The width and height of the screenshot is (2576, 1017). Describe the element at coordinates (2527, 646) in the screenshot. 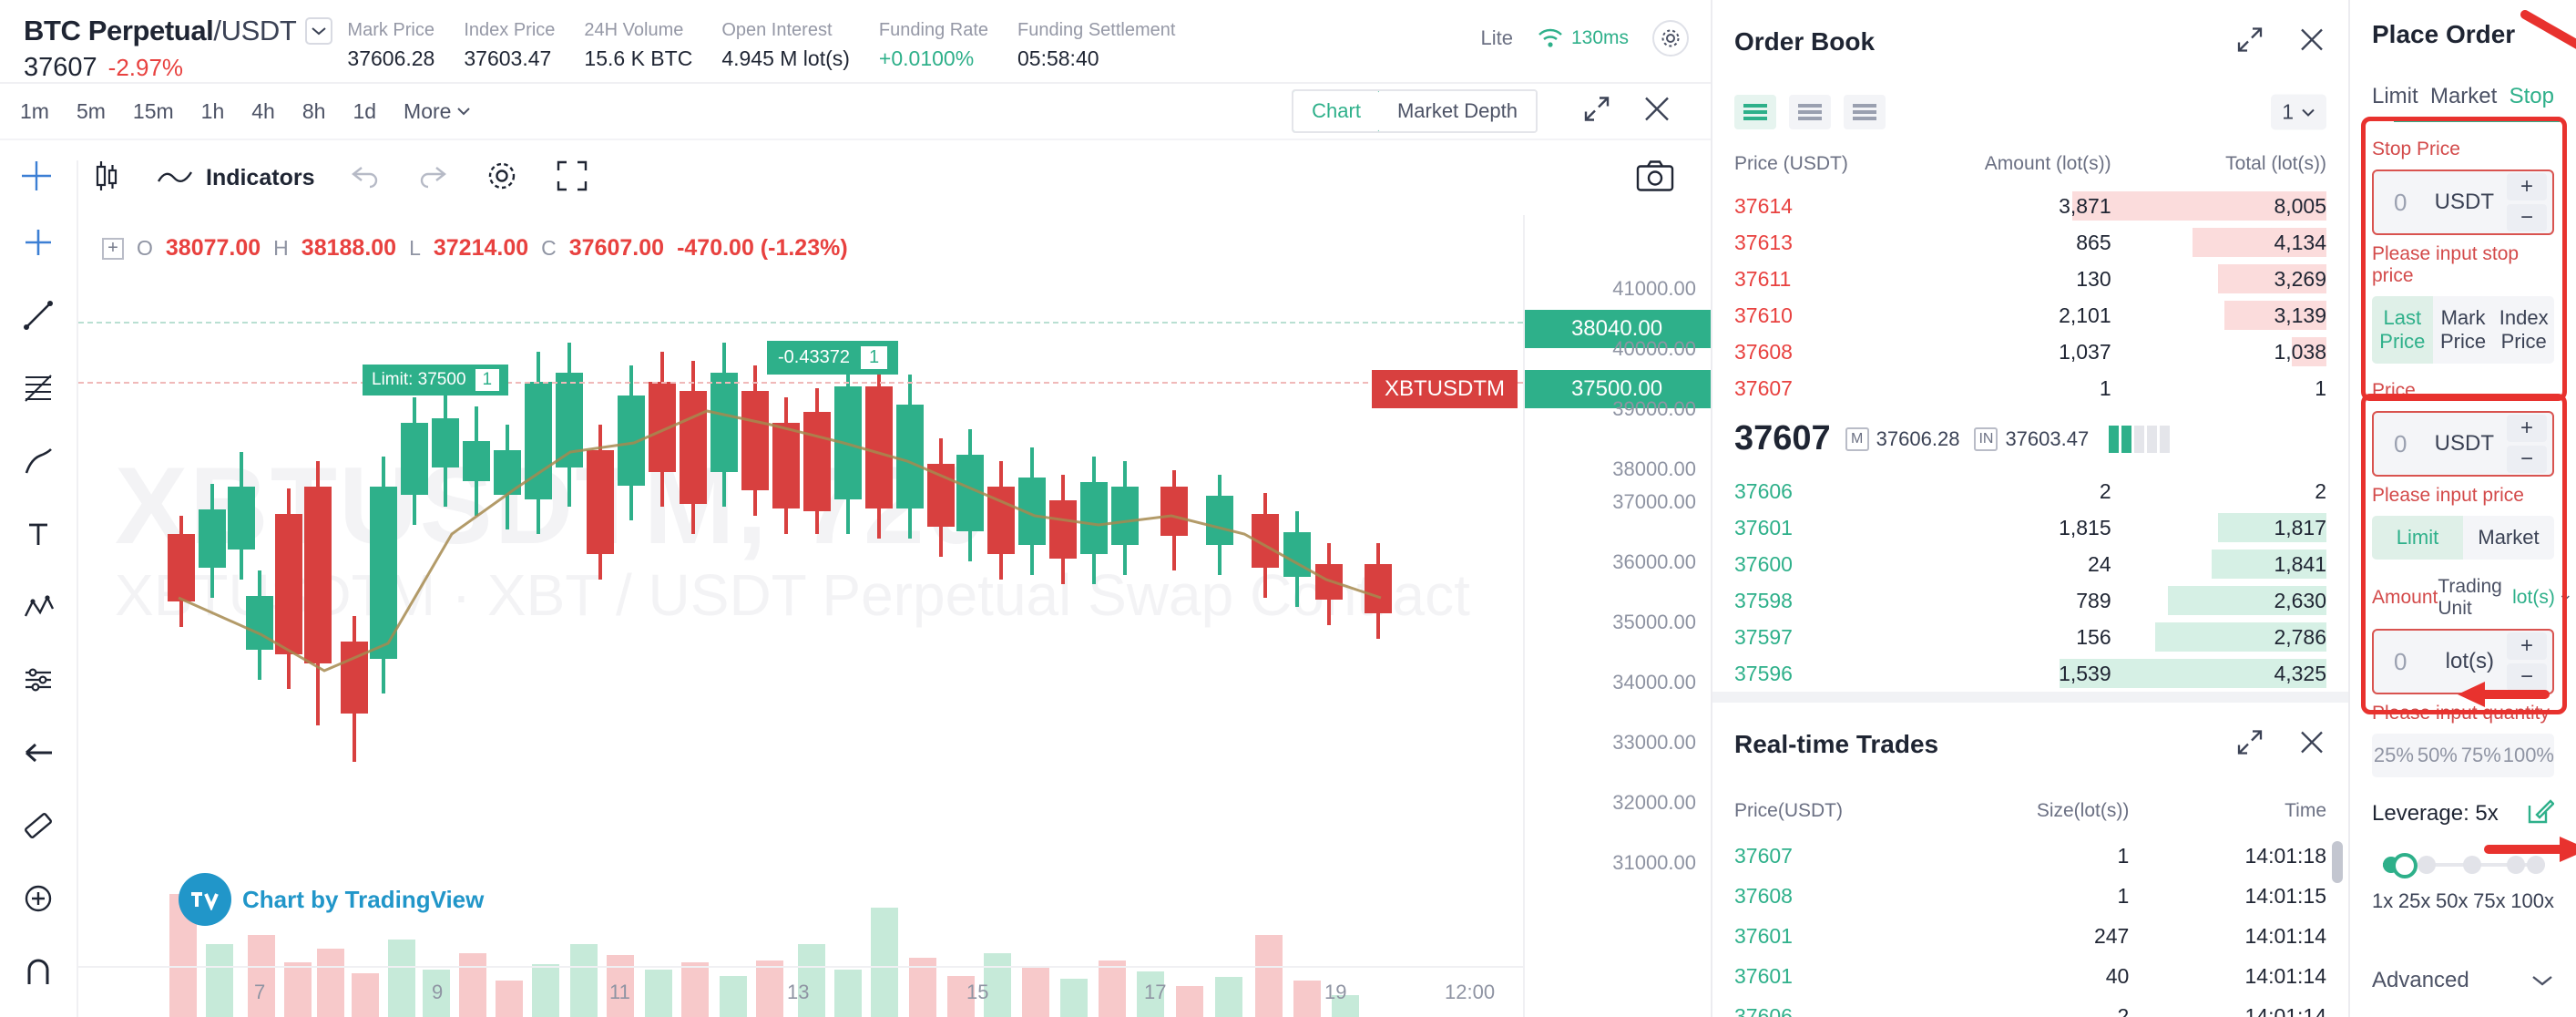

I see `amount-increment-button: +` at that location.